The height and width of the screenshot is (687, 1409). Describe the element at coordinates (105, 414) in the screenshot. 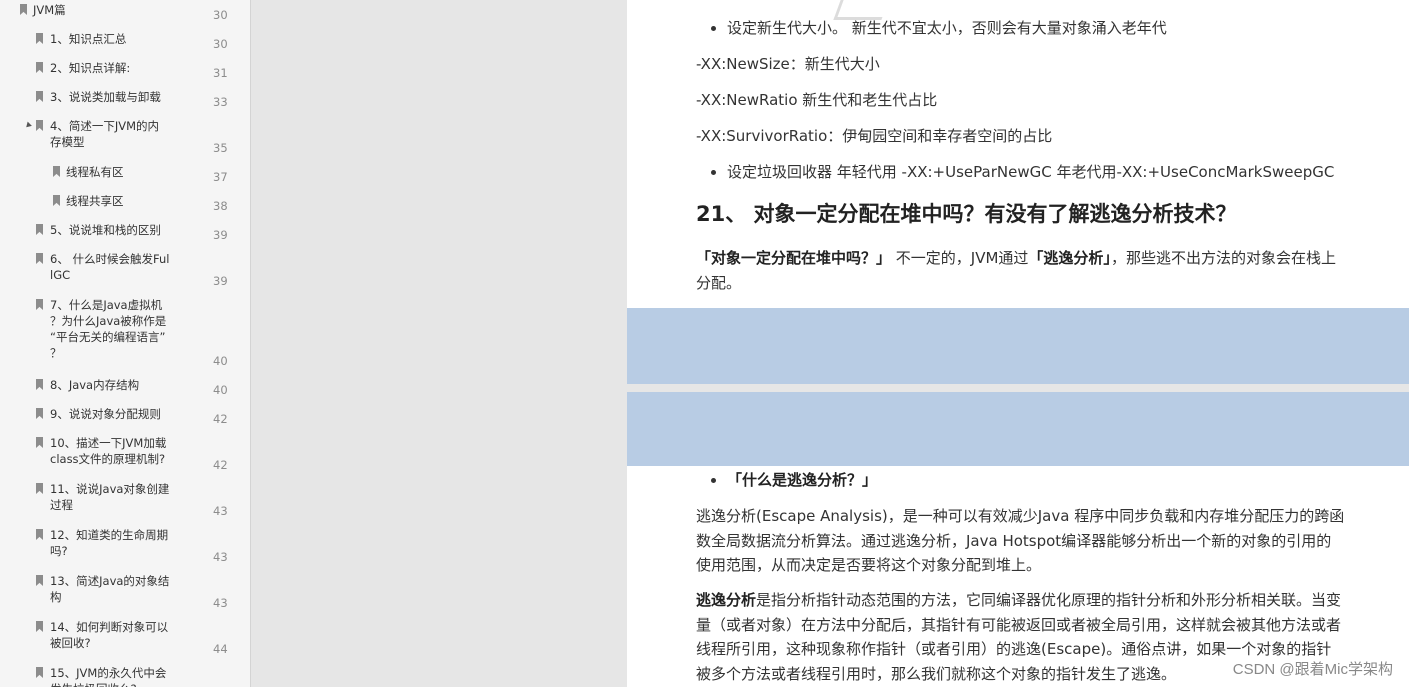

I see `outline-item-label: 9、说说对象分配规则` at that location.